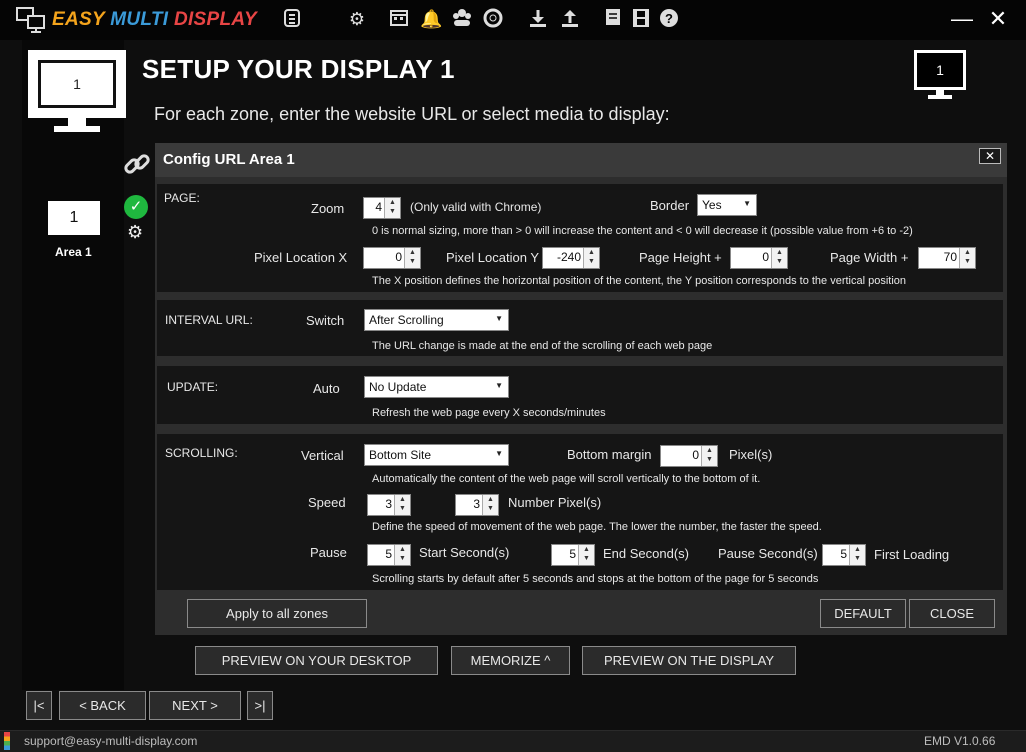 Image resolution: width=1026 pixels, height=752 pixels. What do you see at coordinates (398, 257) in the screenshot?
I see `pixel-x-value: 0` at bounding box center [398, 257].